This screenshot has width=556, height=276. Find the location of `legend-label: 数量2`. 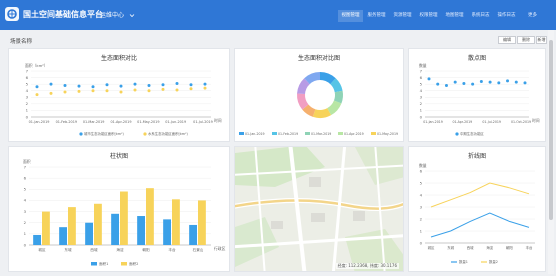

legend-label: 数量2 is located at coordinates (493, 261).